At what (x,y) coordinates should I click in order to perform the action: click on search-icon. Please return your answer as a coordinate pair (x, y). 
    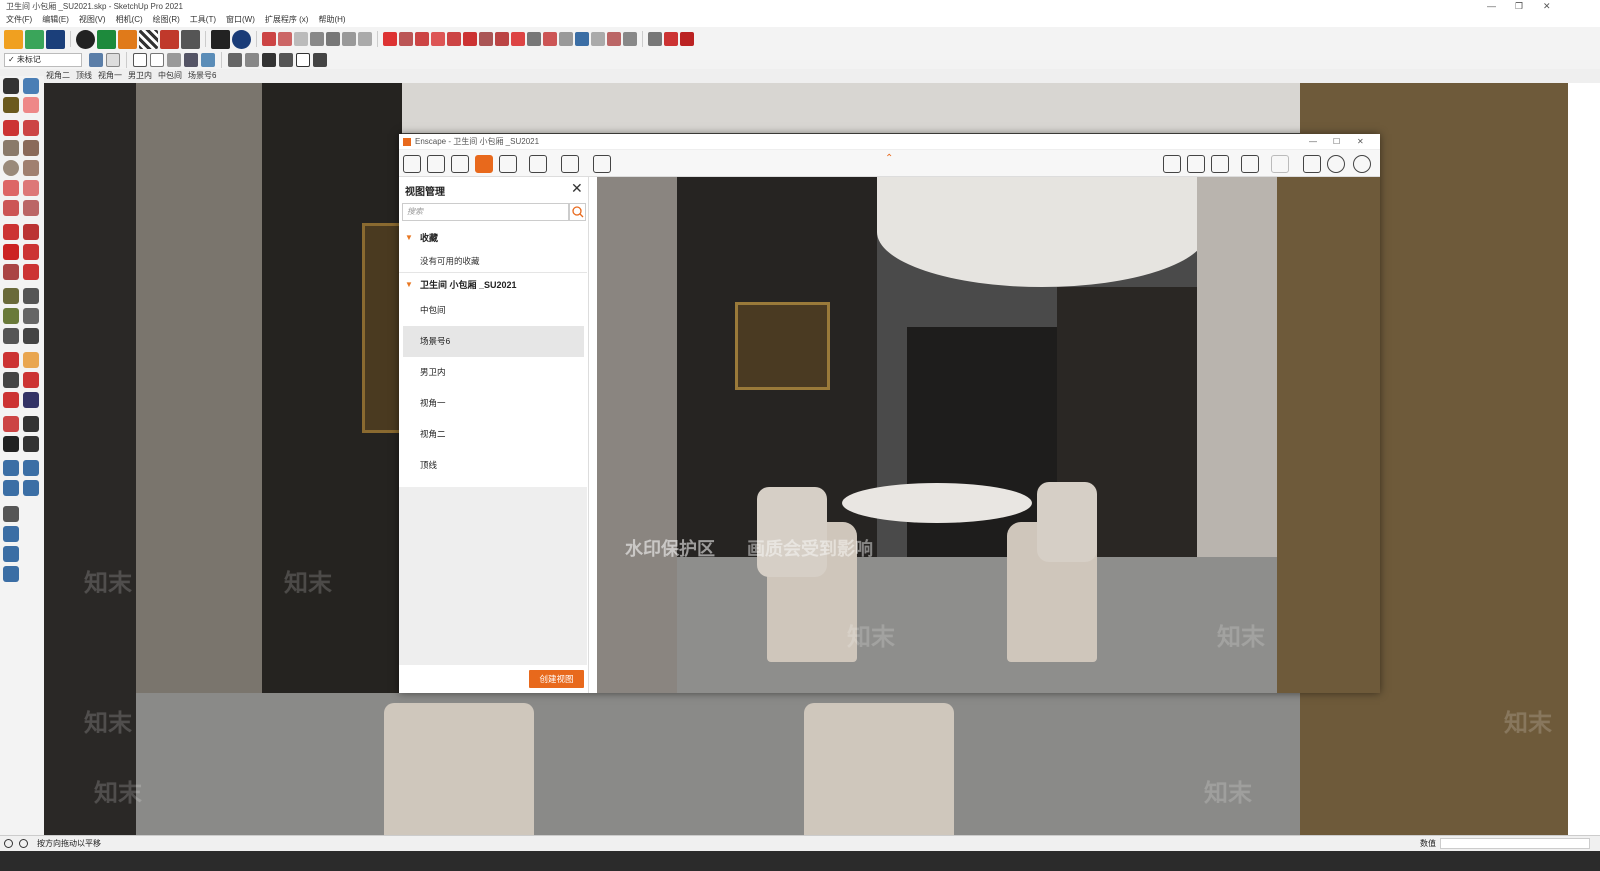
    Looking at the image, I should click on (577, 212).